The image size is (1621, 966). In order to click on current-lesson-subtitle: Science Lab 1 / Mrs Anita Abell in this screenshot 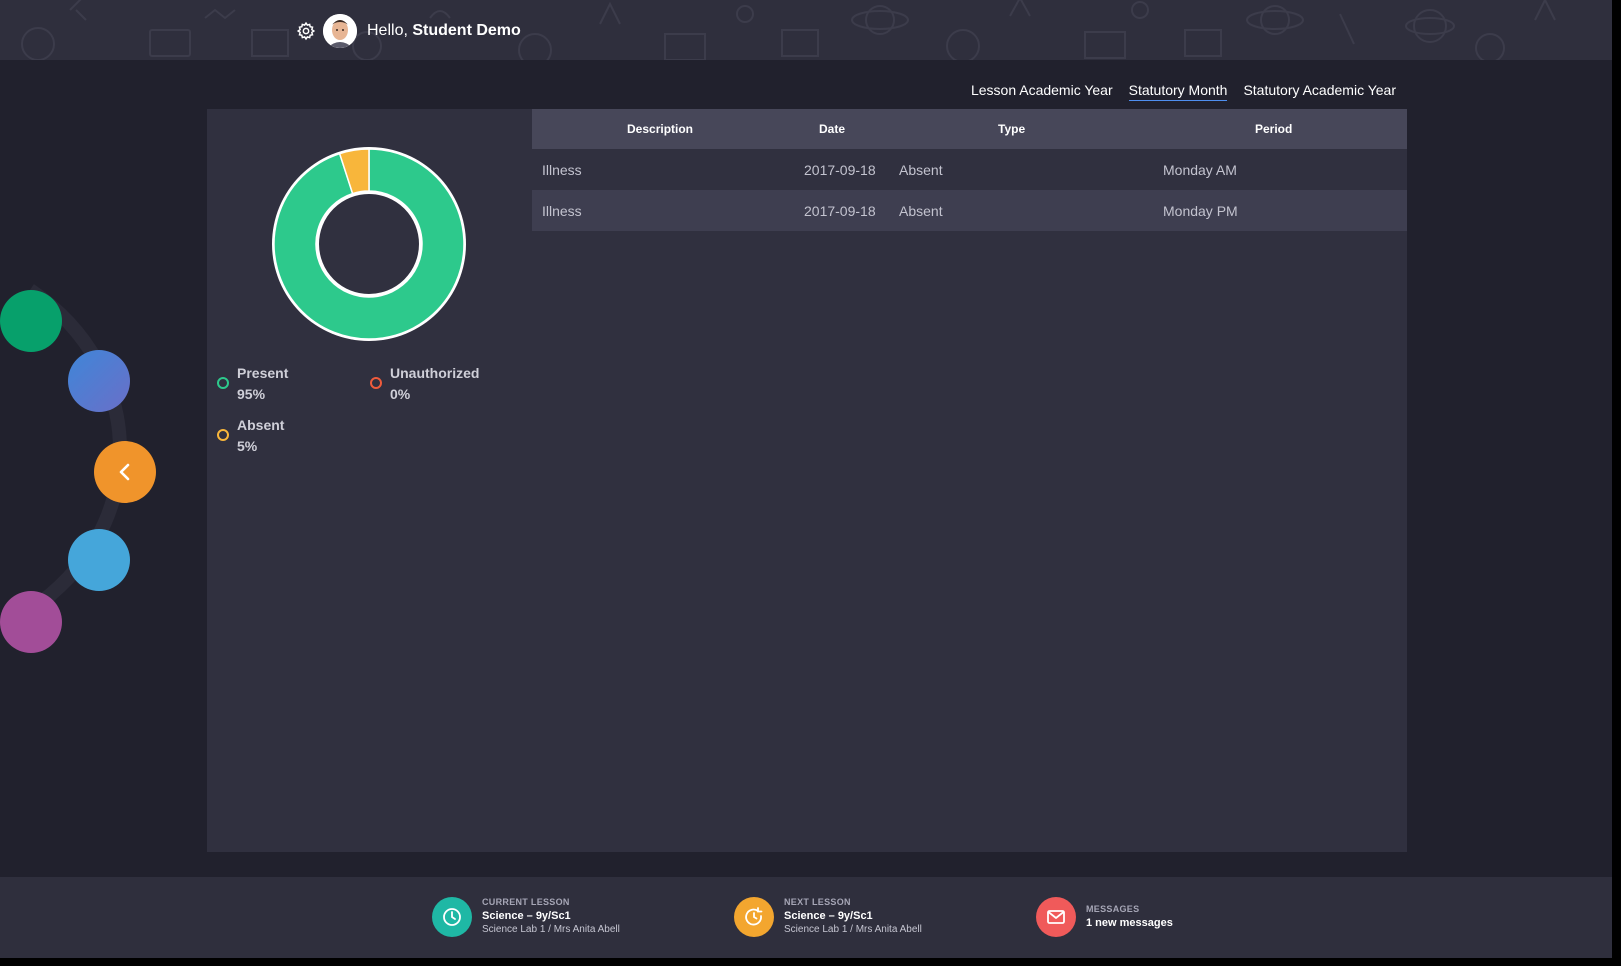, I will do `click(551, 929)`.